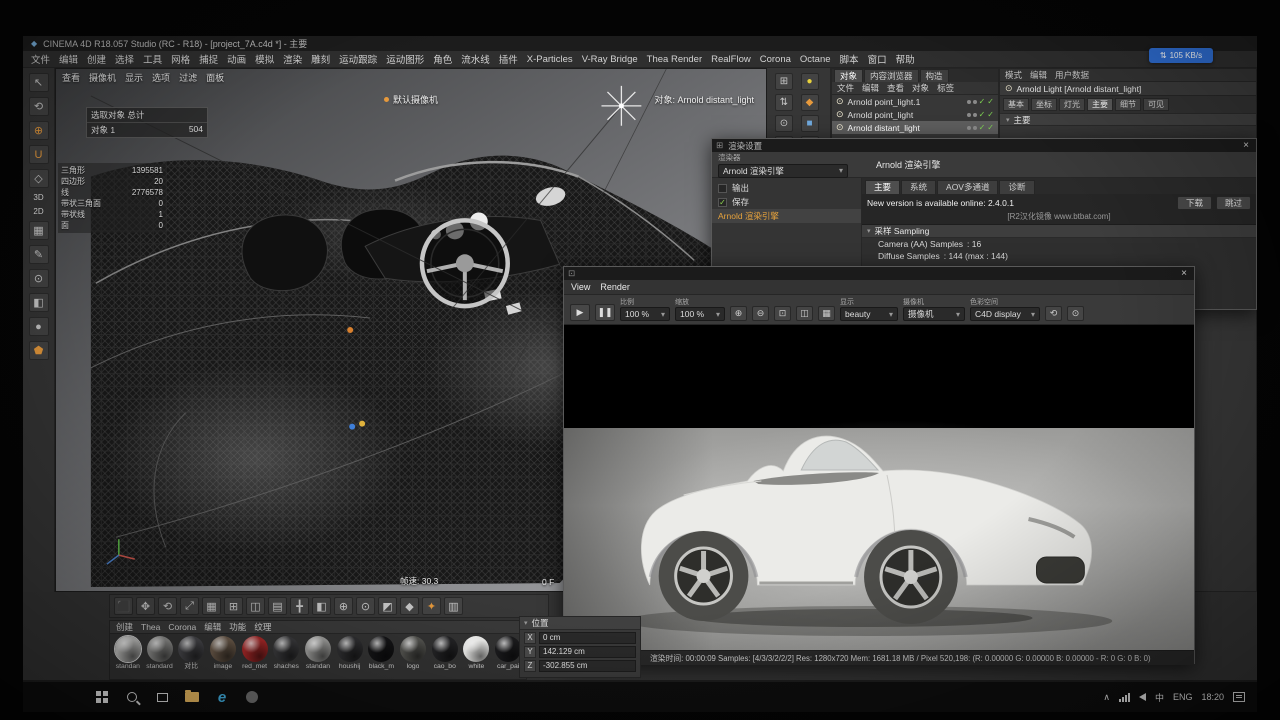  I want to click on mode-2d-label: 2D, so click(38, 211).